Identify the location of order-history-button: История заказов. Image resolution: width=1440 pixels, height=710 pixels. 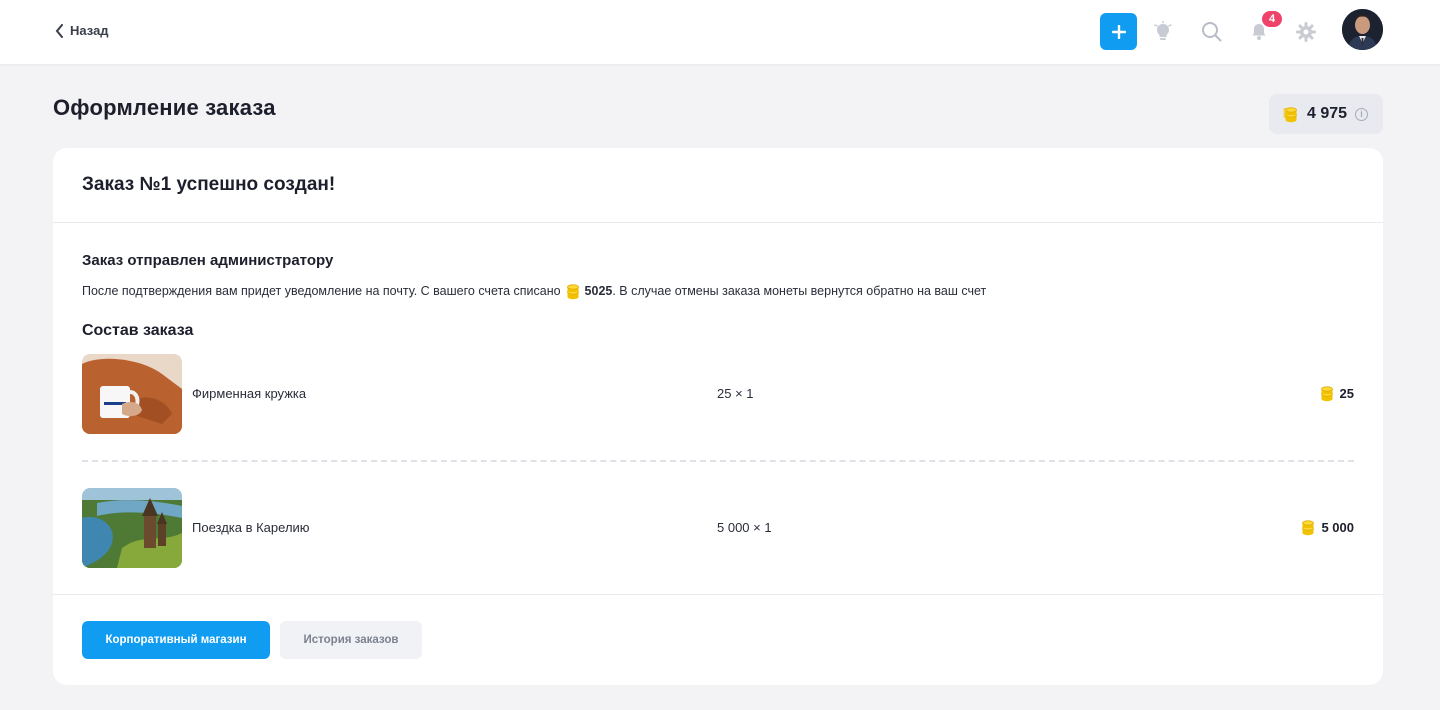
(351, 640).